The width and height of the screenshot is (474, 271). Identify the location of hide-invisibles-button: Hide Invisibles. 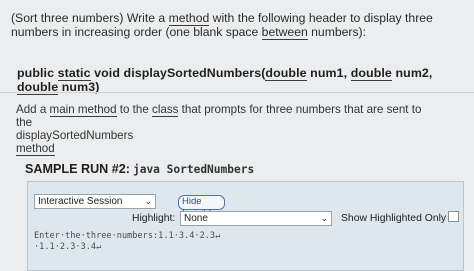
(202, 207).